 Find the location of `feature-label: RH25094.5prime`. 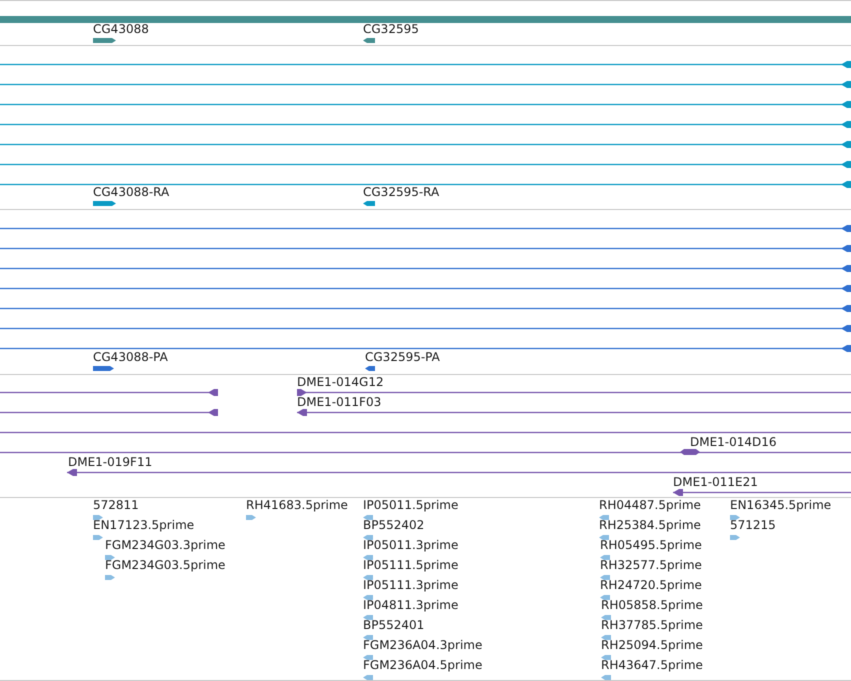

feature-label: RH25094.5prime is located at coordinates (652, 645).